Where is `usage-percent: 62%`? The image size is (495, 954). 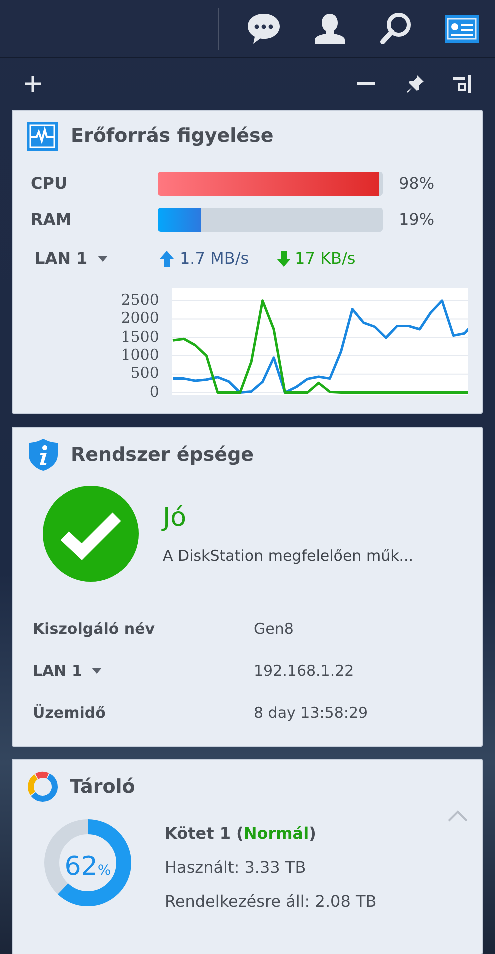 usage-percent: 62% is located at coordinates (88, 867).